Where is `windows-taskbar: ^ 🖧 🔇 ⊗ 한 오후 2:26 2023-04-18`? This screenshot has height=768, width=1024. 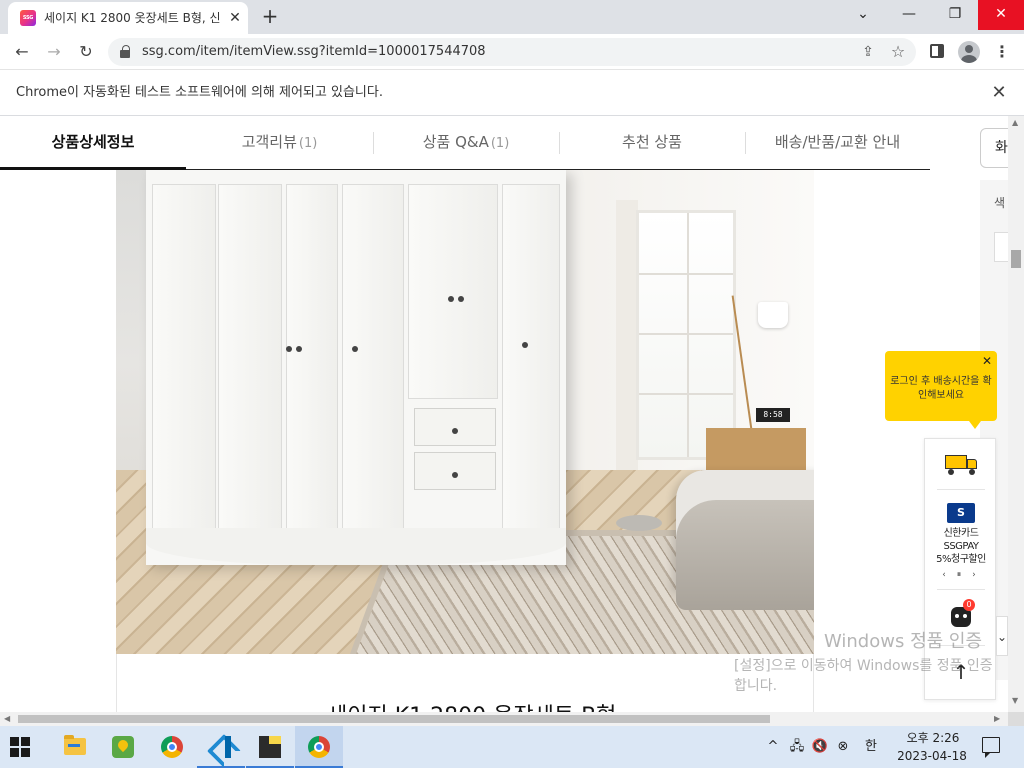 windows-taskbar: ^ 🖧 🔇 ⊗ 한 오후 2:26 2023-04-18 is located at coordinates (512, 747).